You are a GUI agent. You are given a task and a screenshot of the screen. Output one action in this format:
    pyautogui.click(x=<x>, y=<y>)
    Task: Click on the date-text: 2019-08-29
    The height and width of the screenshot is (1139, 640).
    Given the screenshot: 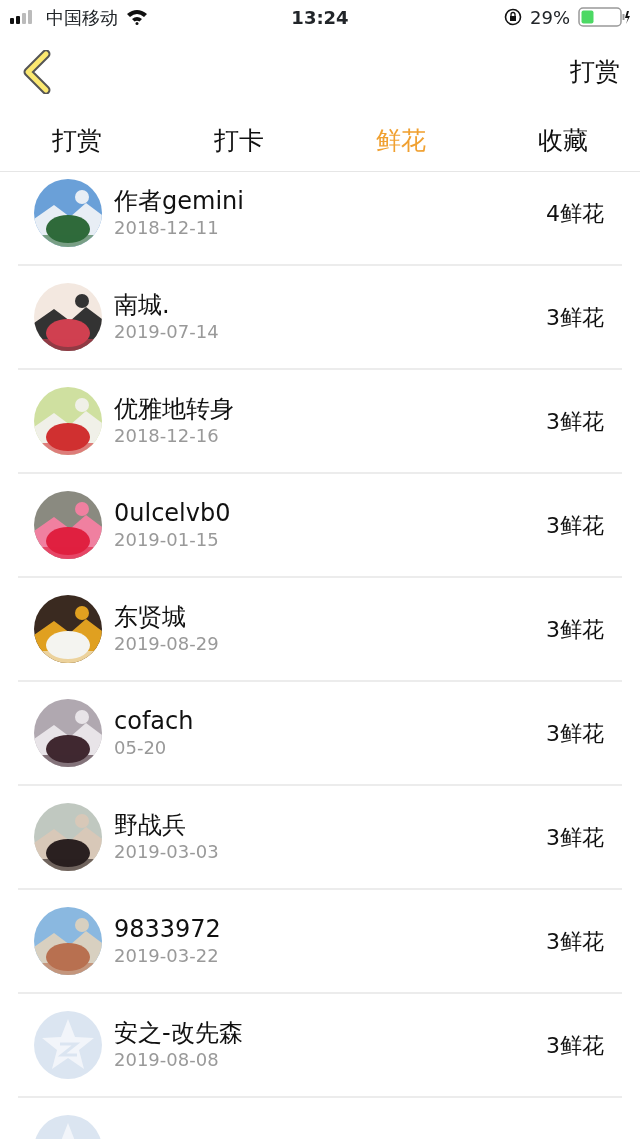 What is the action you would take?
    pyautogui.click(x=166, y=643)
    